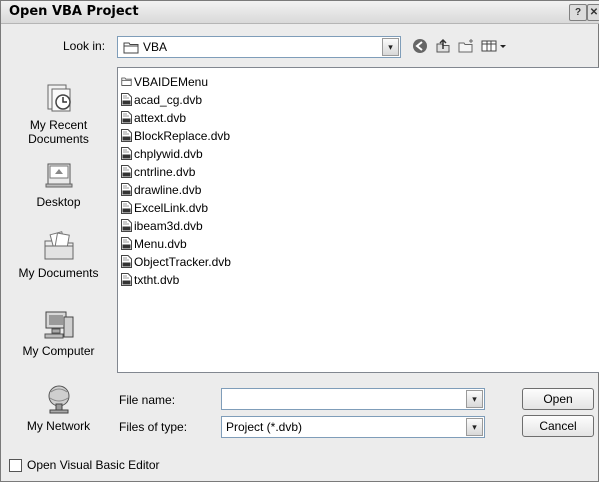 Image resolution: width=599 pixels, height=482 pixels. I want to click on files-of-type-value: Project (*.dvb), so click(264, 427).